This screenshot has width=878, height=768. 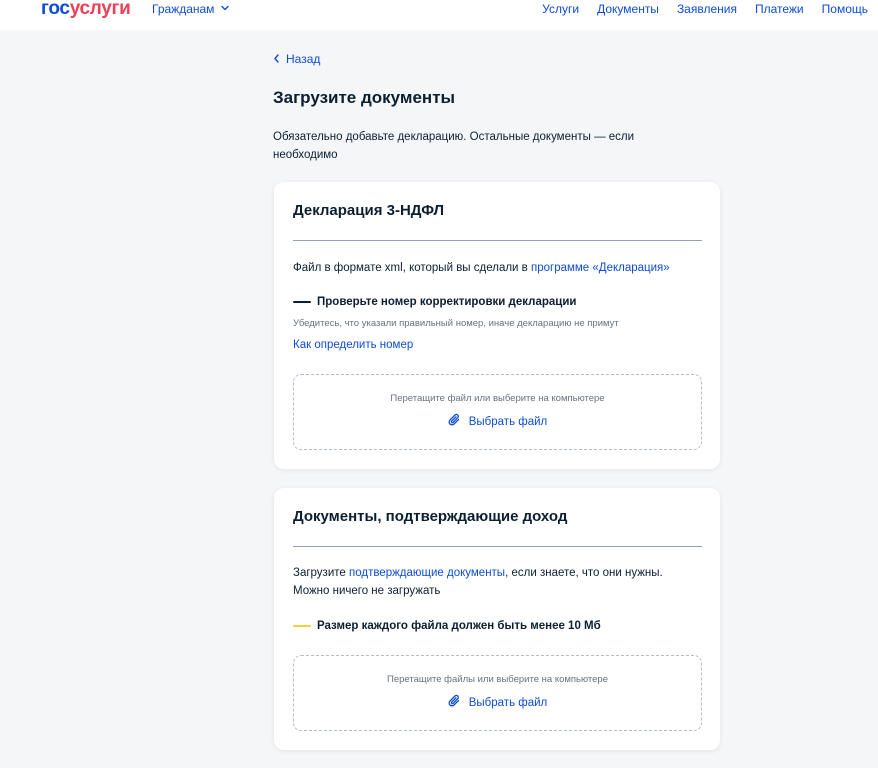 I want to click on nav-services: Услуги, so click(x=560, y=9).